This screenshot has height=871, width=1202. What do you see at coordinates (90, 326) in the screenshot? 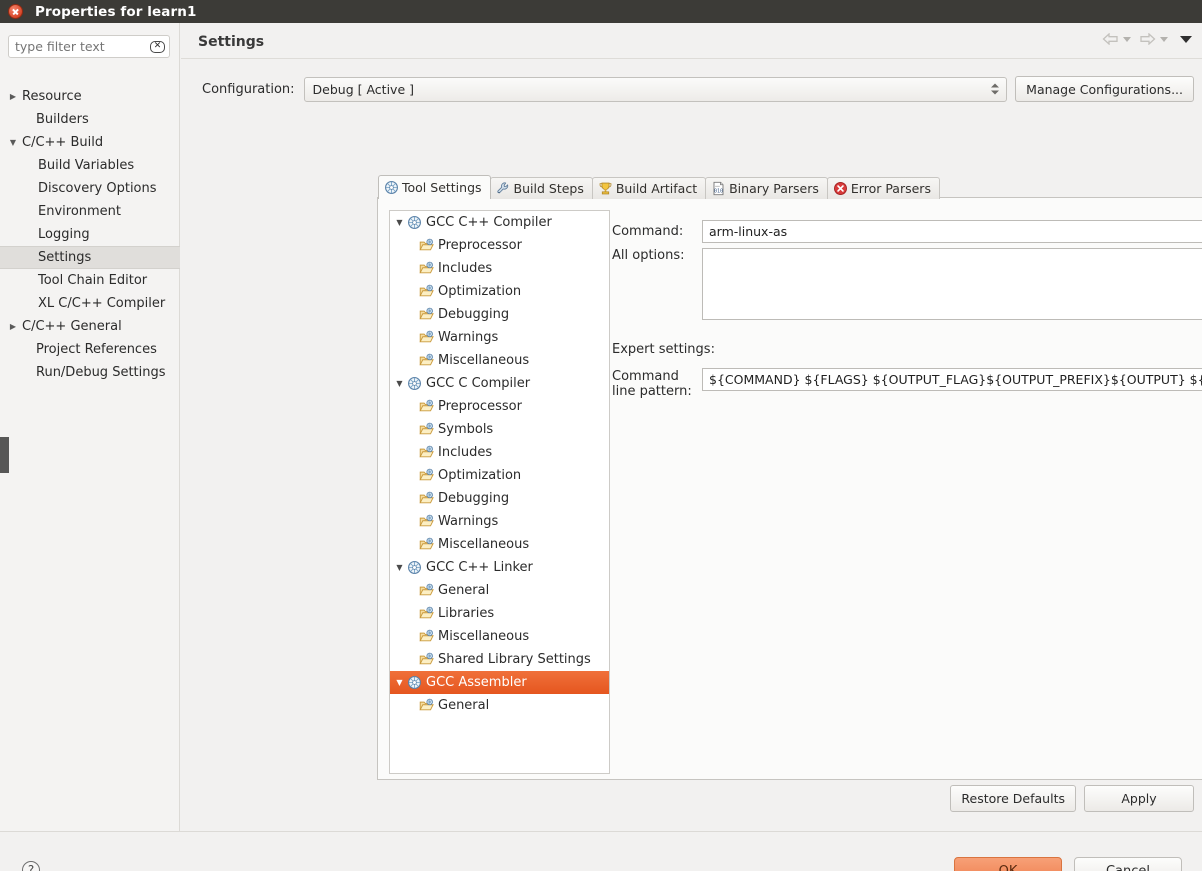
I see `sidebar-item-c-c-general: ▶ C/C++ General` at bounding box center [90, 326].